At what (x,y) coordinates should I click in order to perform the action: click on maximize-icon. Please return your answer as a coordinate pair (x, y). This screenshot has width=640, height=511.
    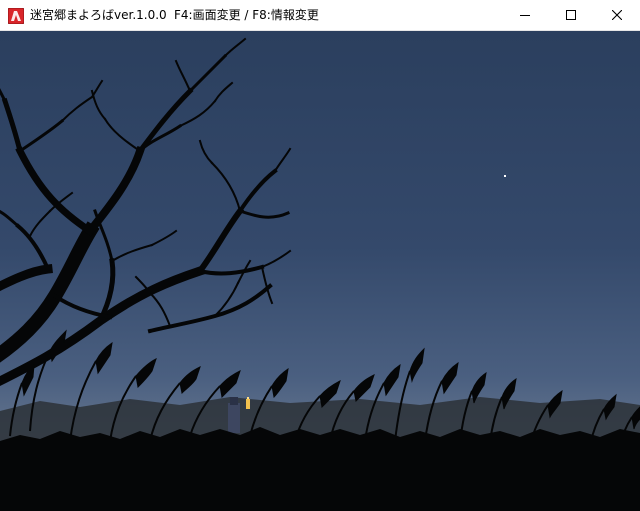
    Looking at the image, I should click on (571, 15).